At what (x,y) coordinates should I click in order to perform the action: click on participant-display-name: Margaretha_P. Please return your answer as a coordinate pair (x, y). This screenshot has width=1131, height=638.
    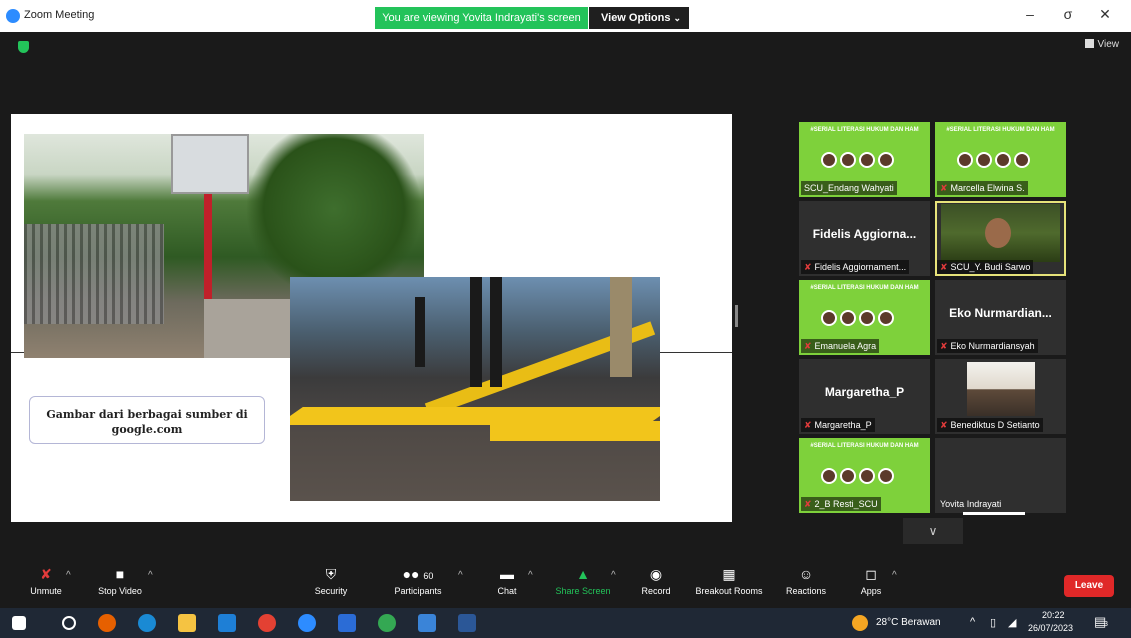
    Looking at the image, I should click on (864, 392).